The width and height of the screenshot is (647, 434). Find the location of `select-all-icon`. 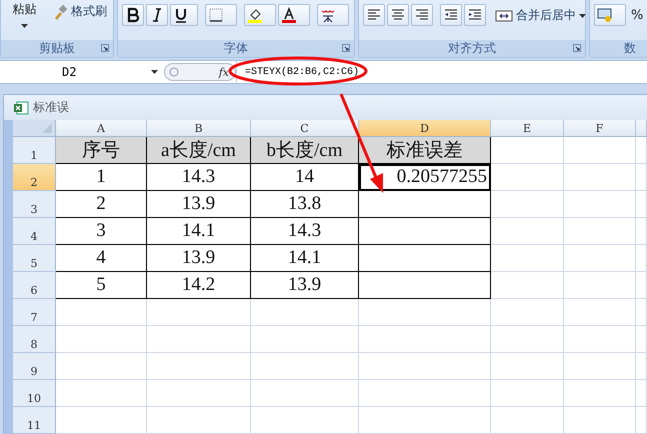

select-all-icon is located at coordinates (47, 128).